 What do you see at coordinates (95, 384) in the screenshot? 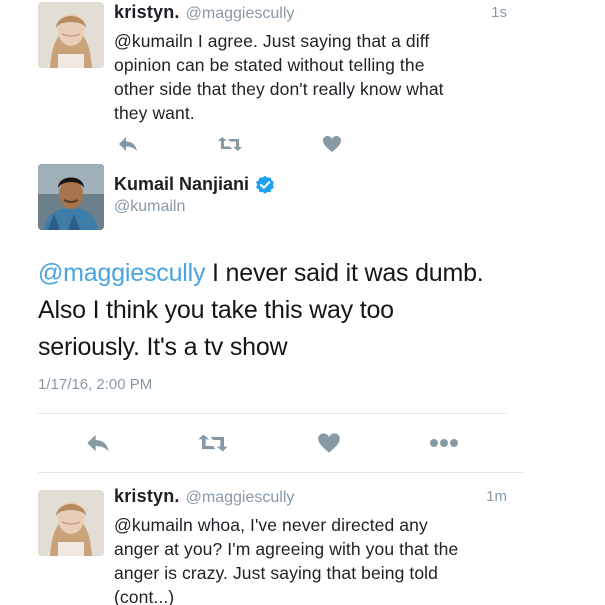
I see `tweet-date: 1/17/16, 2:00 PM` at bounding box center [95, 384].